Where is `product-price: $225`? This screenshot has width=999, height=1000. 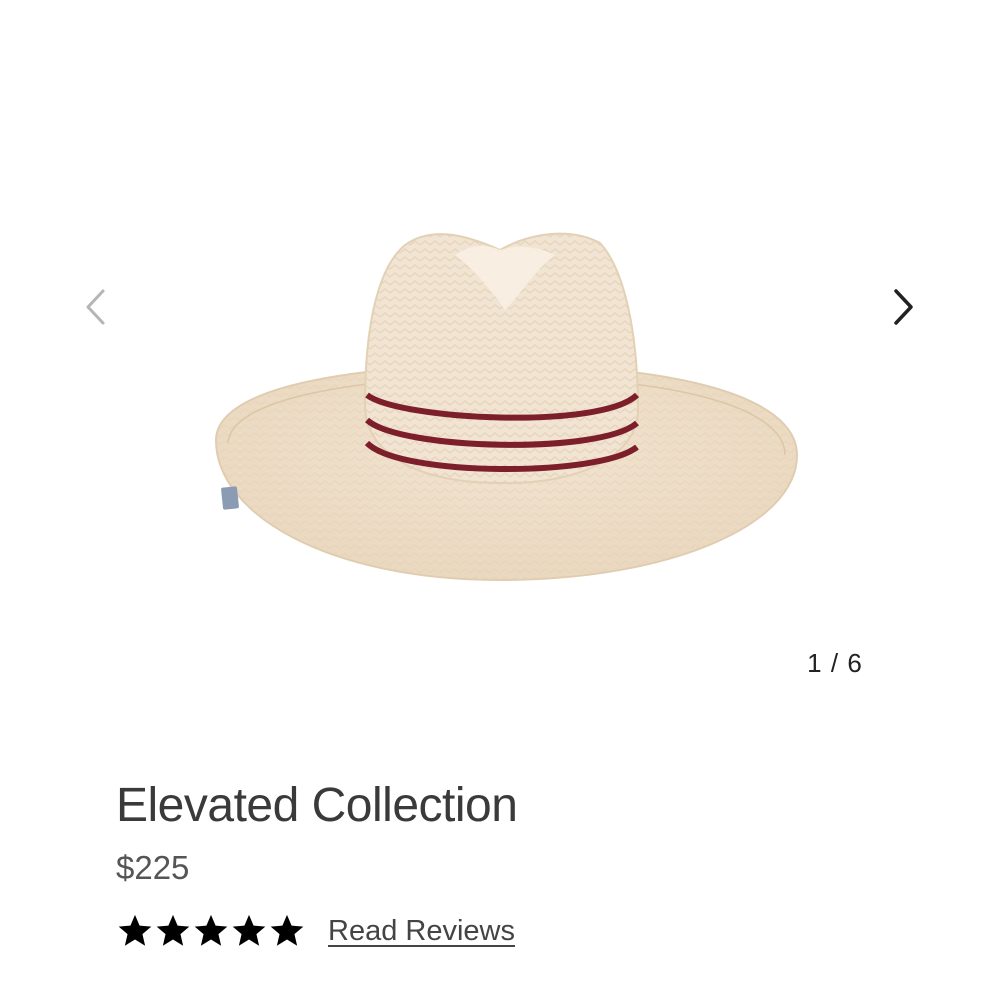 product-price: $225 is located at coordinates (153, 867).